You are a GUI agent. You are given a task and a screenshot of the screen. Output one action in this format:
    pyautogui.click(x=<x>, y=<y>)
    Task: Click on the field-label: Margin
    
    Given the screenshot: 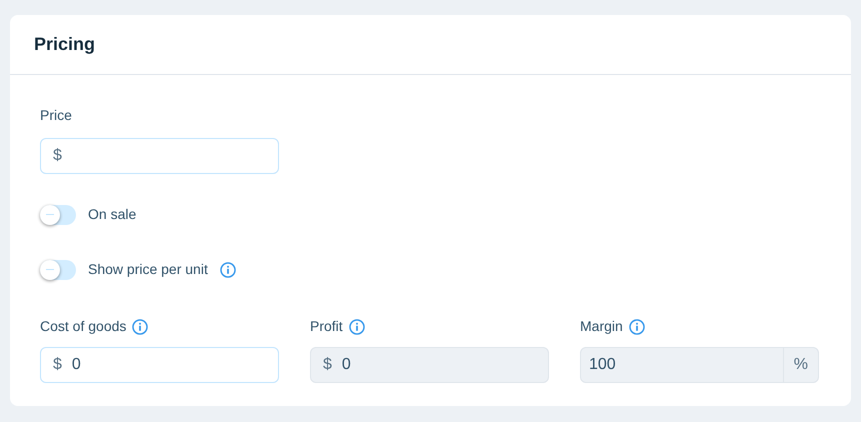 What is the action you would take?
    pyautogui.click(x=601, y=326)
    